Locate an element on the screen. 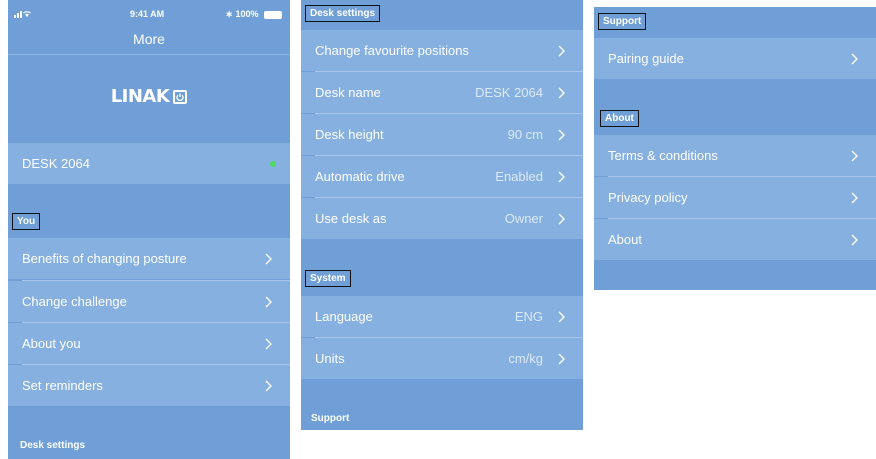 The height and width of the screenshot is (459, 876). connected-status-dot is located at coordinates (273, 163).